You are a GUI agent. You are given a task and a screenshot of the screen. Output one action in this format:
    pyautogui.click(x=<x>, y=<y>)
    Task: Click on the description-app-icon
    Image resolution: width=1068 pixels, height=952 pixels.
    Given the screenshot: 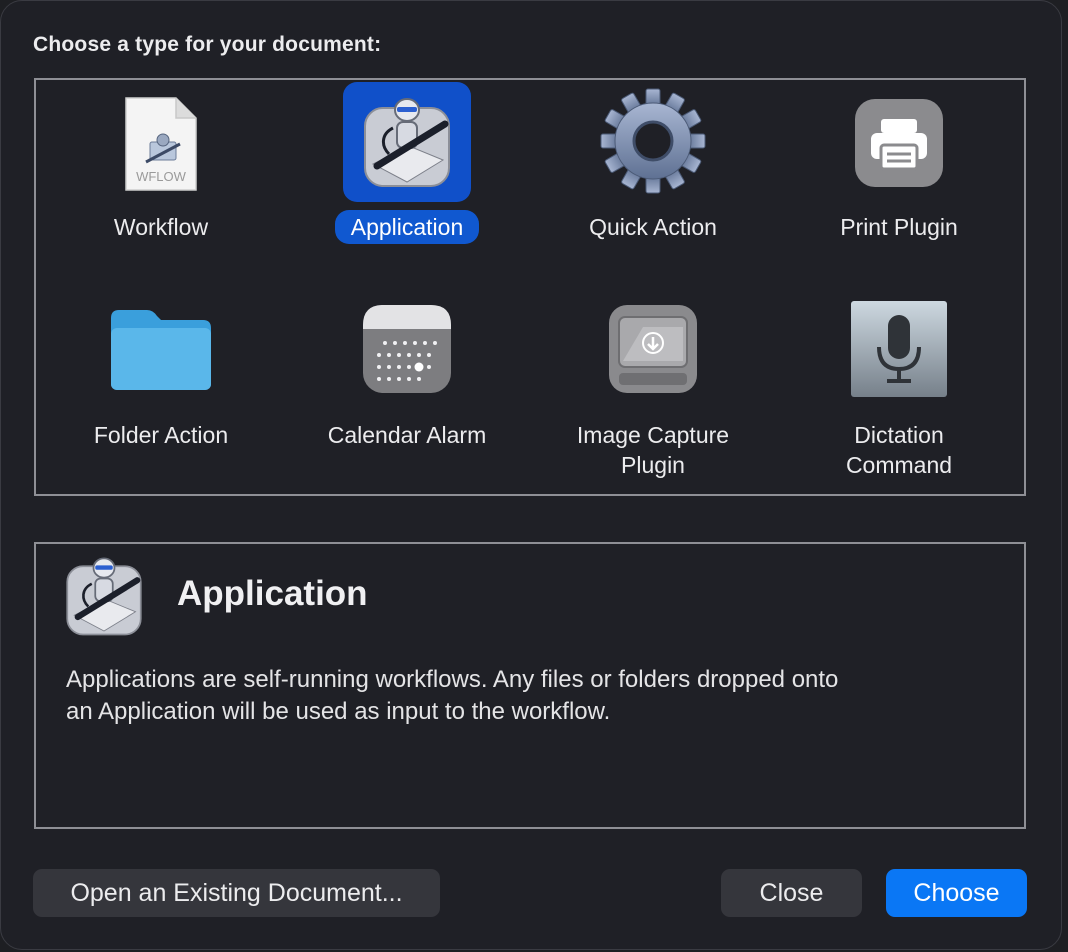 What is the action you would take?
    pyautogui.click(x=104, y=596)
    